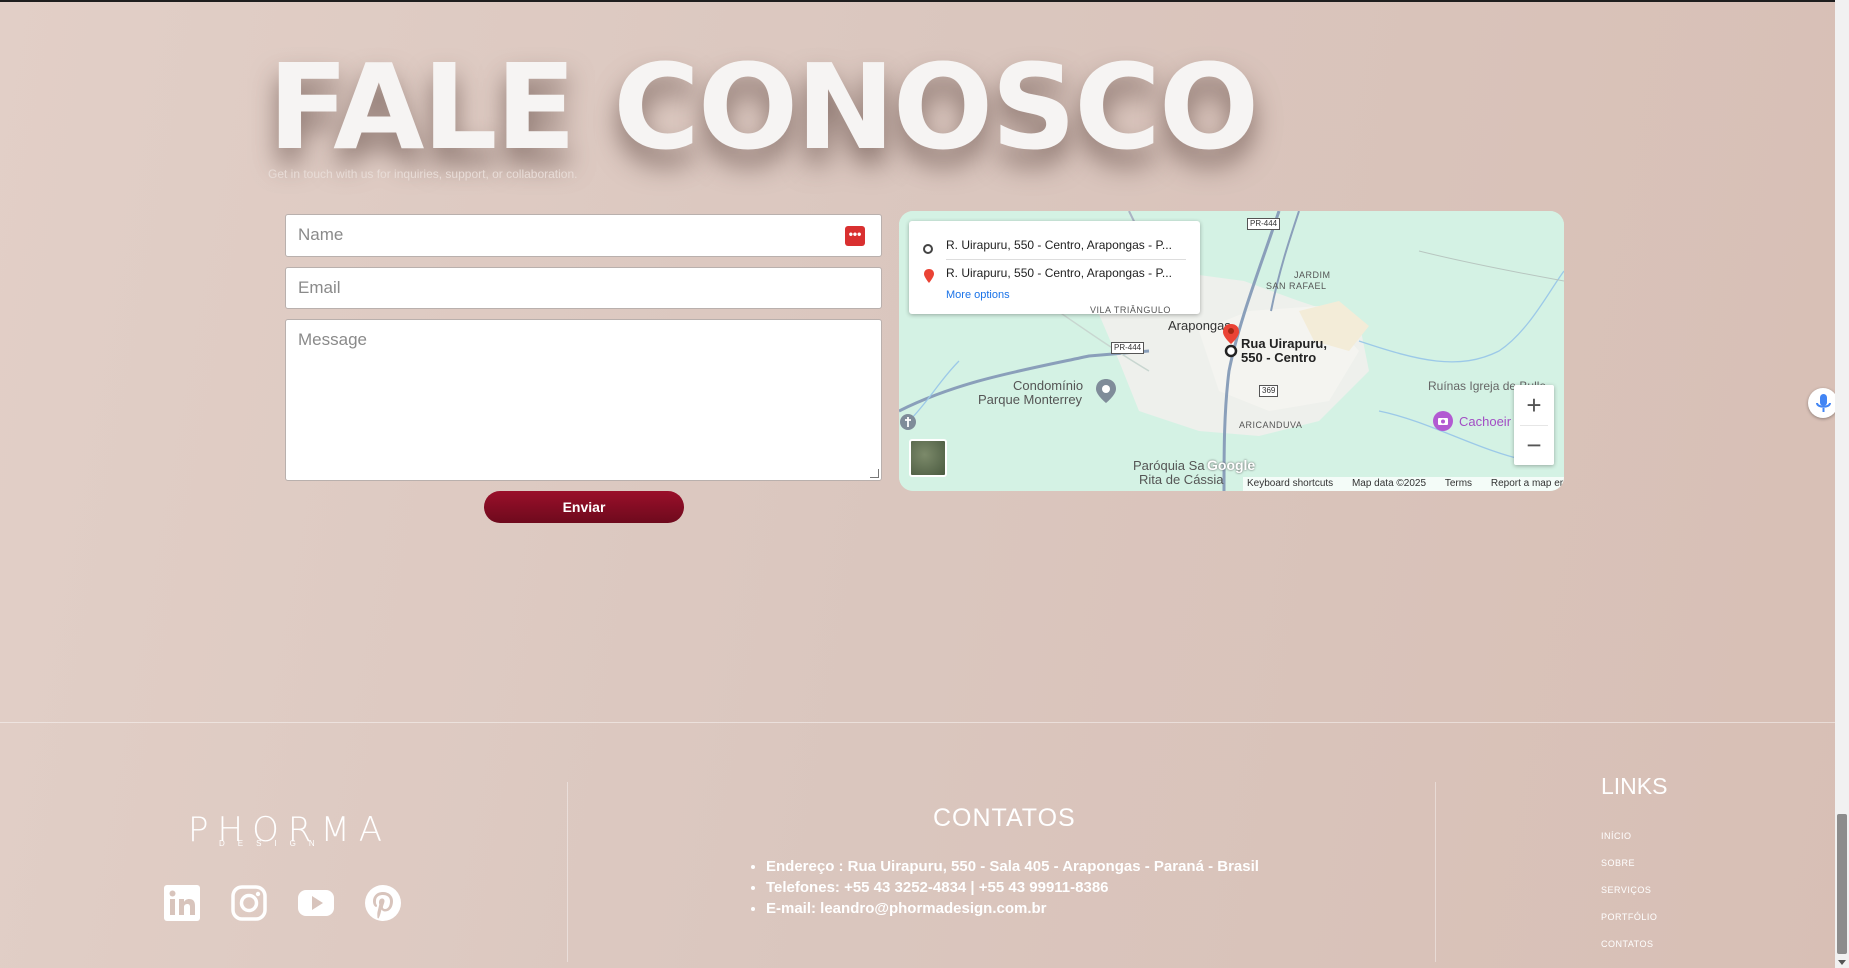  Describe the element at coordinates (1048, 385) in the screenshot. I see `map-label-condominio: Condomínio` at that location.